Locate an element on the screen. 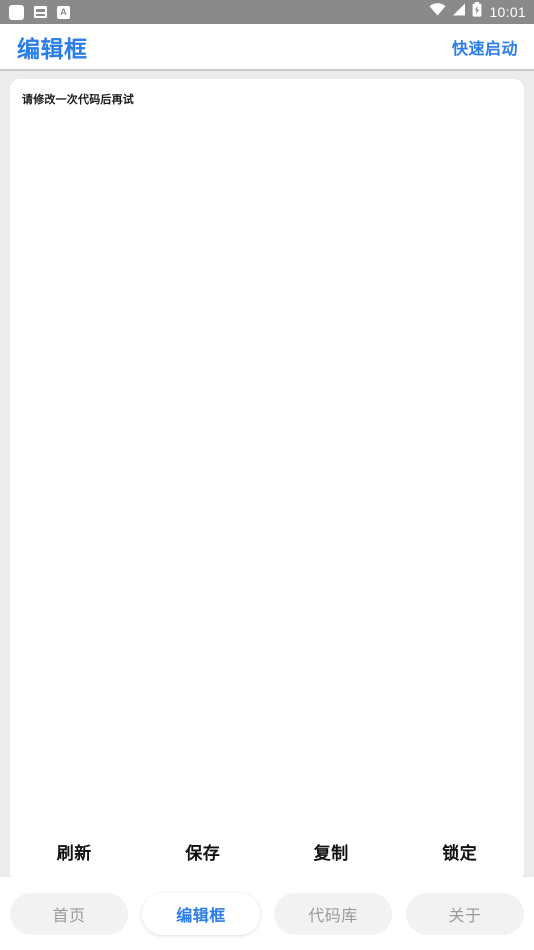 This screenshot has width=534, height=950. save-button: 保存 is located at coordinates (203, 854).